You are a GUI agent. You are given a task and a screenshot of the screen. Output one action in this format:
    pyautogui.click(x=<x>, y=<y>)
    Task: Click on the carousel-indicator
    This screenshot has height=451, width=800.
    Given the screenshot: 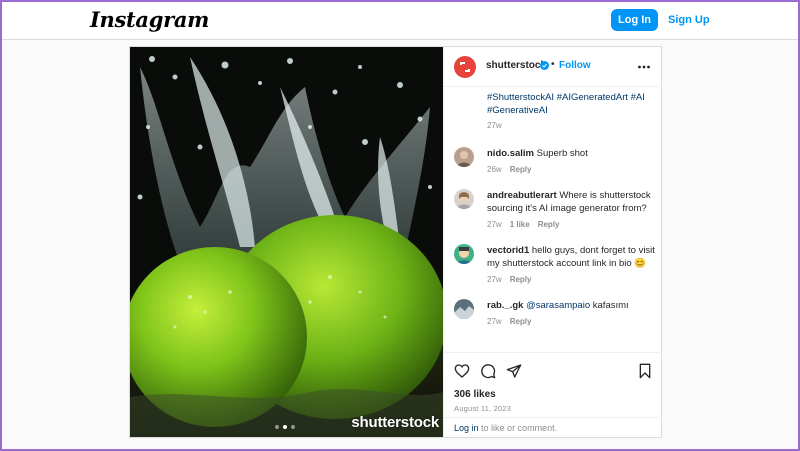 What is the action you would take?
    pyautogui.click(x=285, y=427)
    